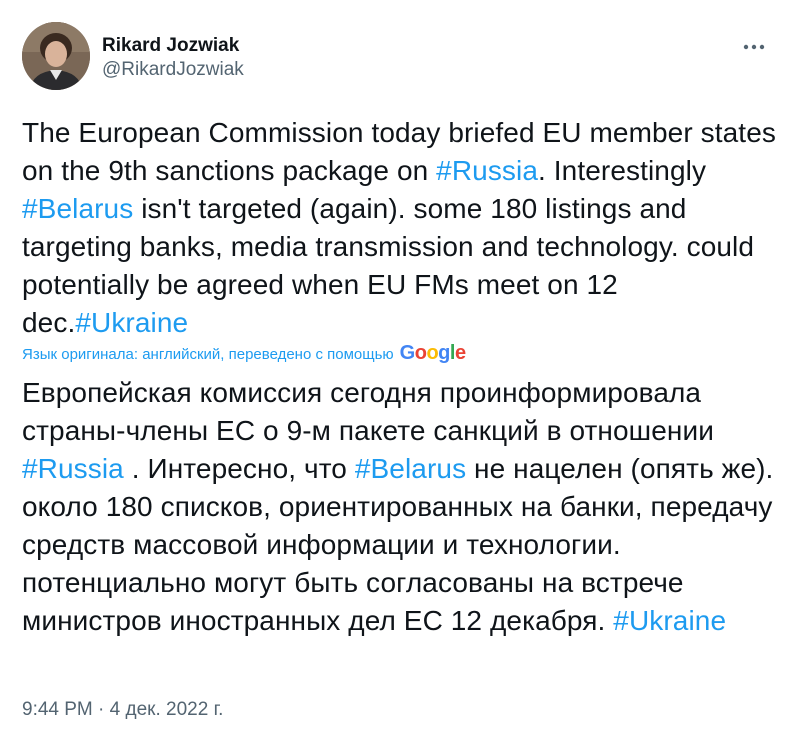 The width and height of the screenshot is (800, 738). I want to click on more-options-button, so click(754, 47).